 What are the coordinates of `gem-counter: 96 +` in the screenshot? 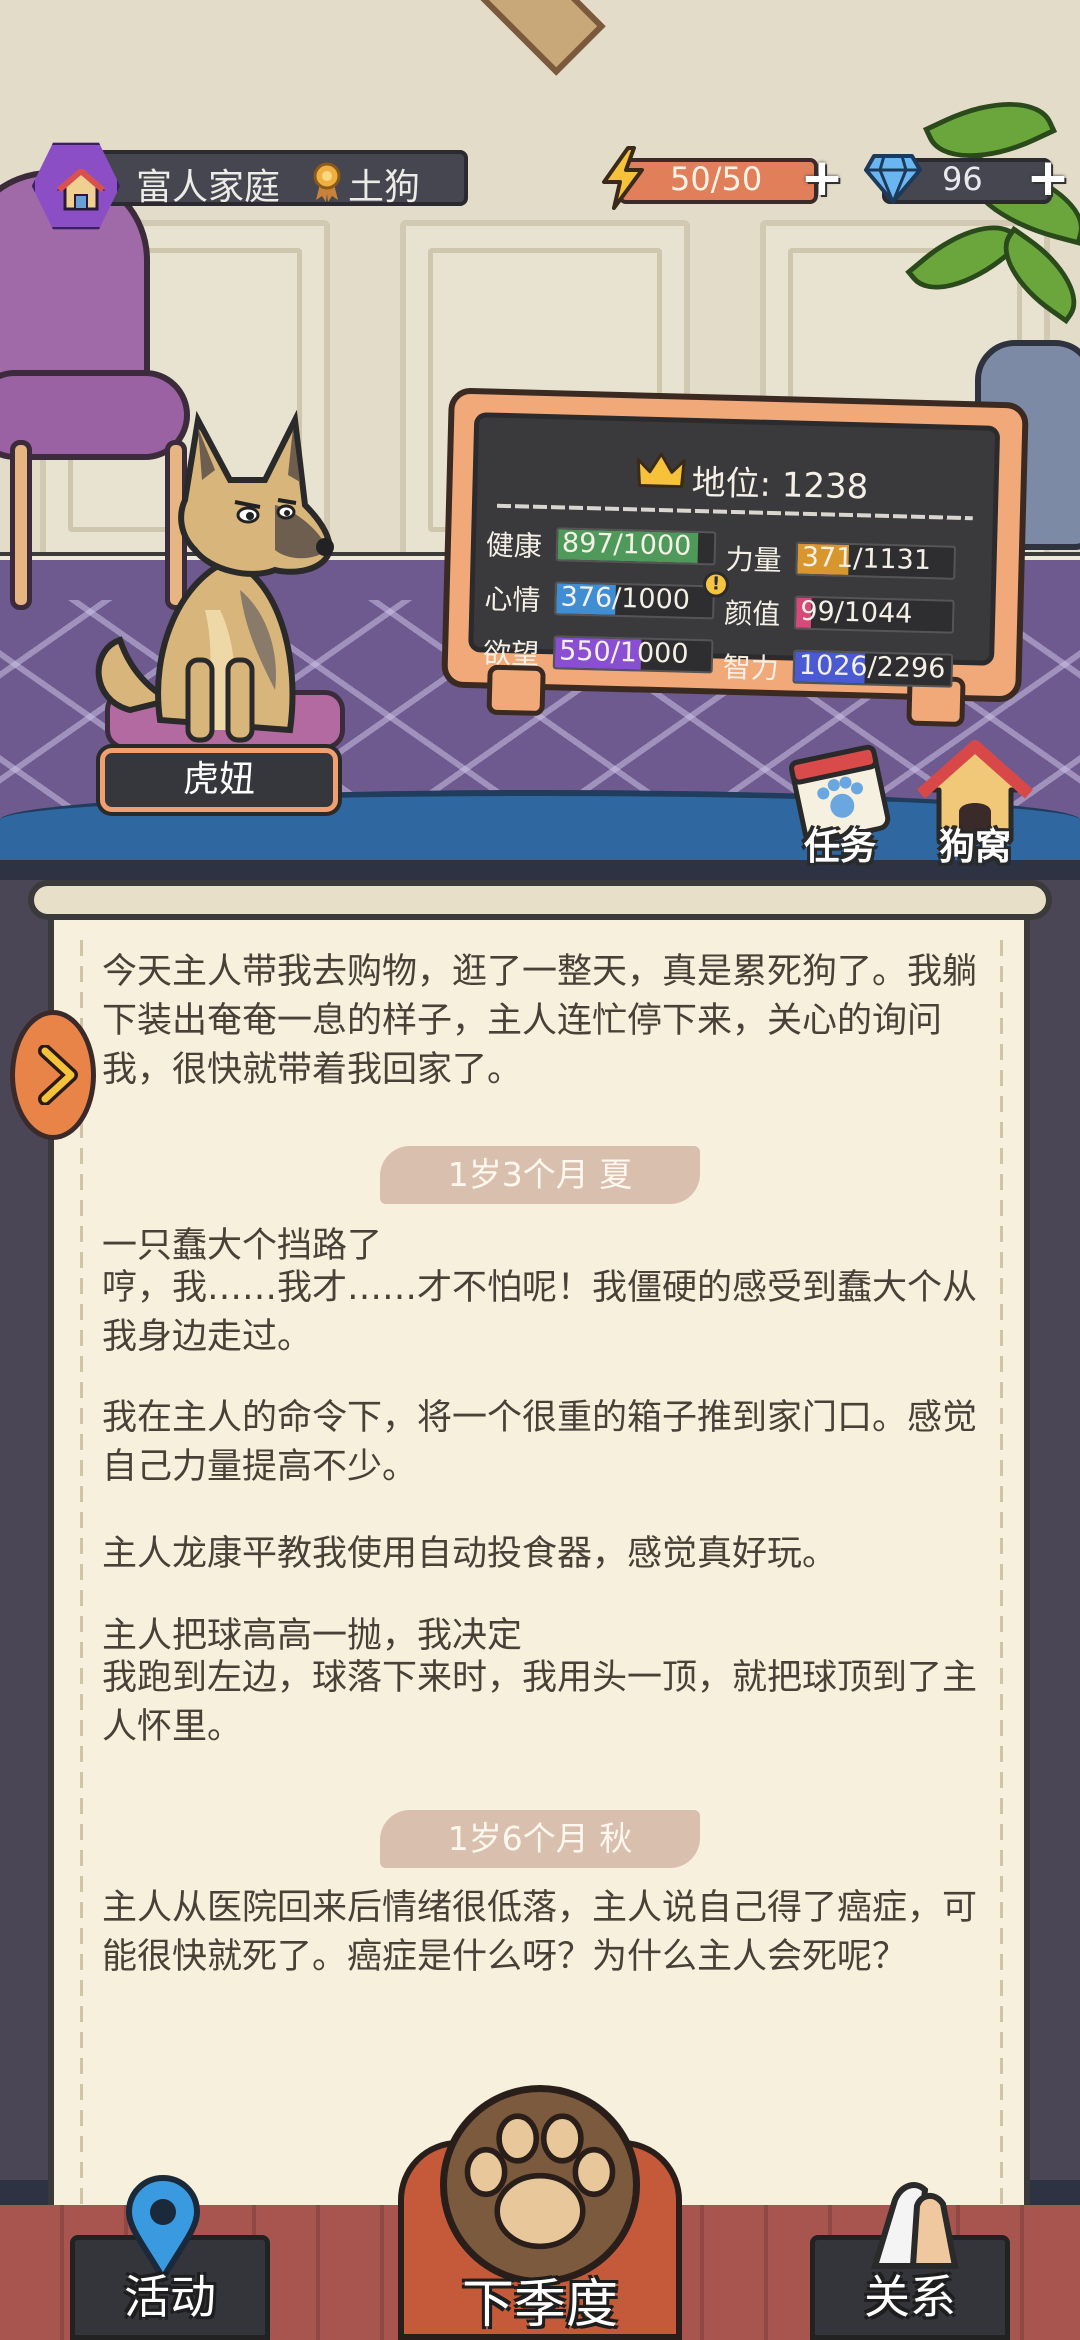 It's located at (967, 180).